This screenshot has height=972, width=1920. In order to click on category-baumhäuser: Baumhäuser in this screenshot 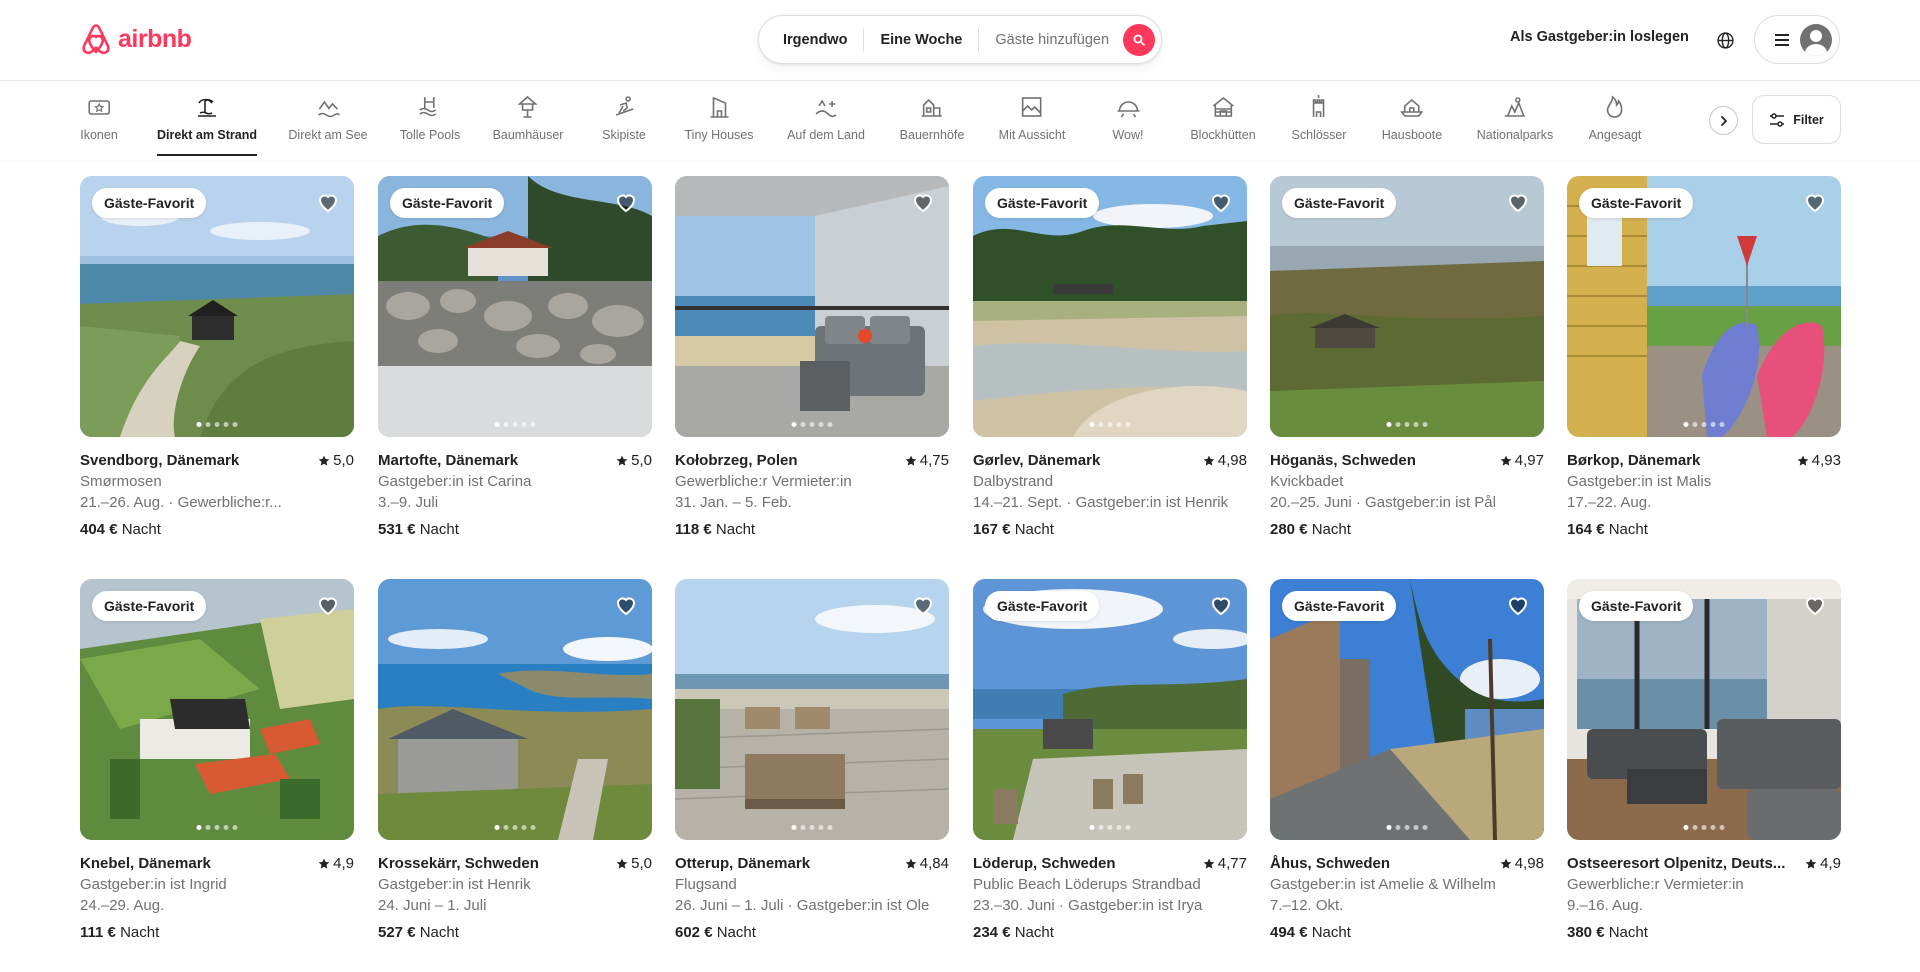, I will do `click(528, 125)`.